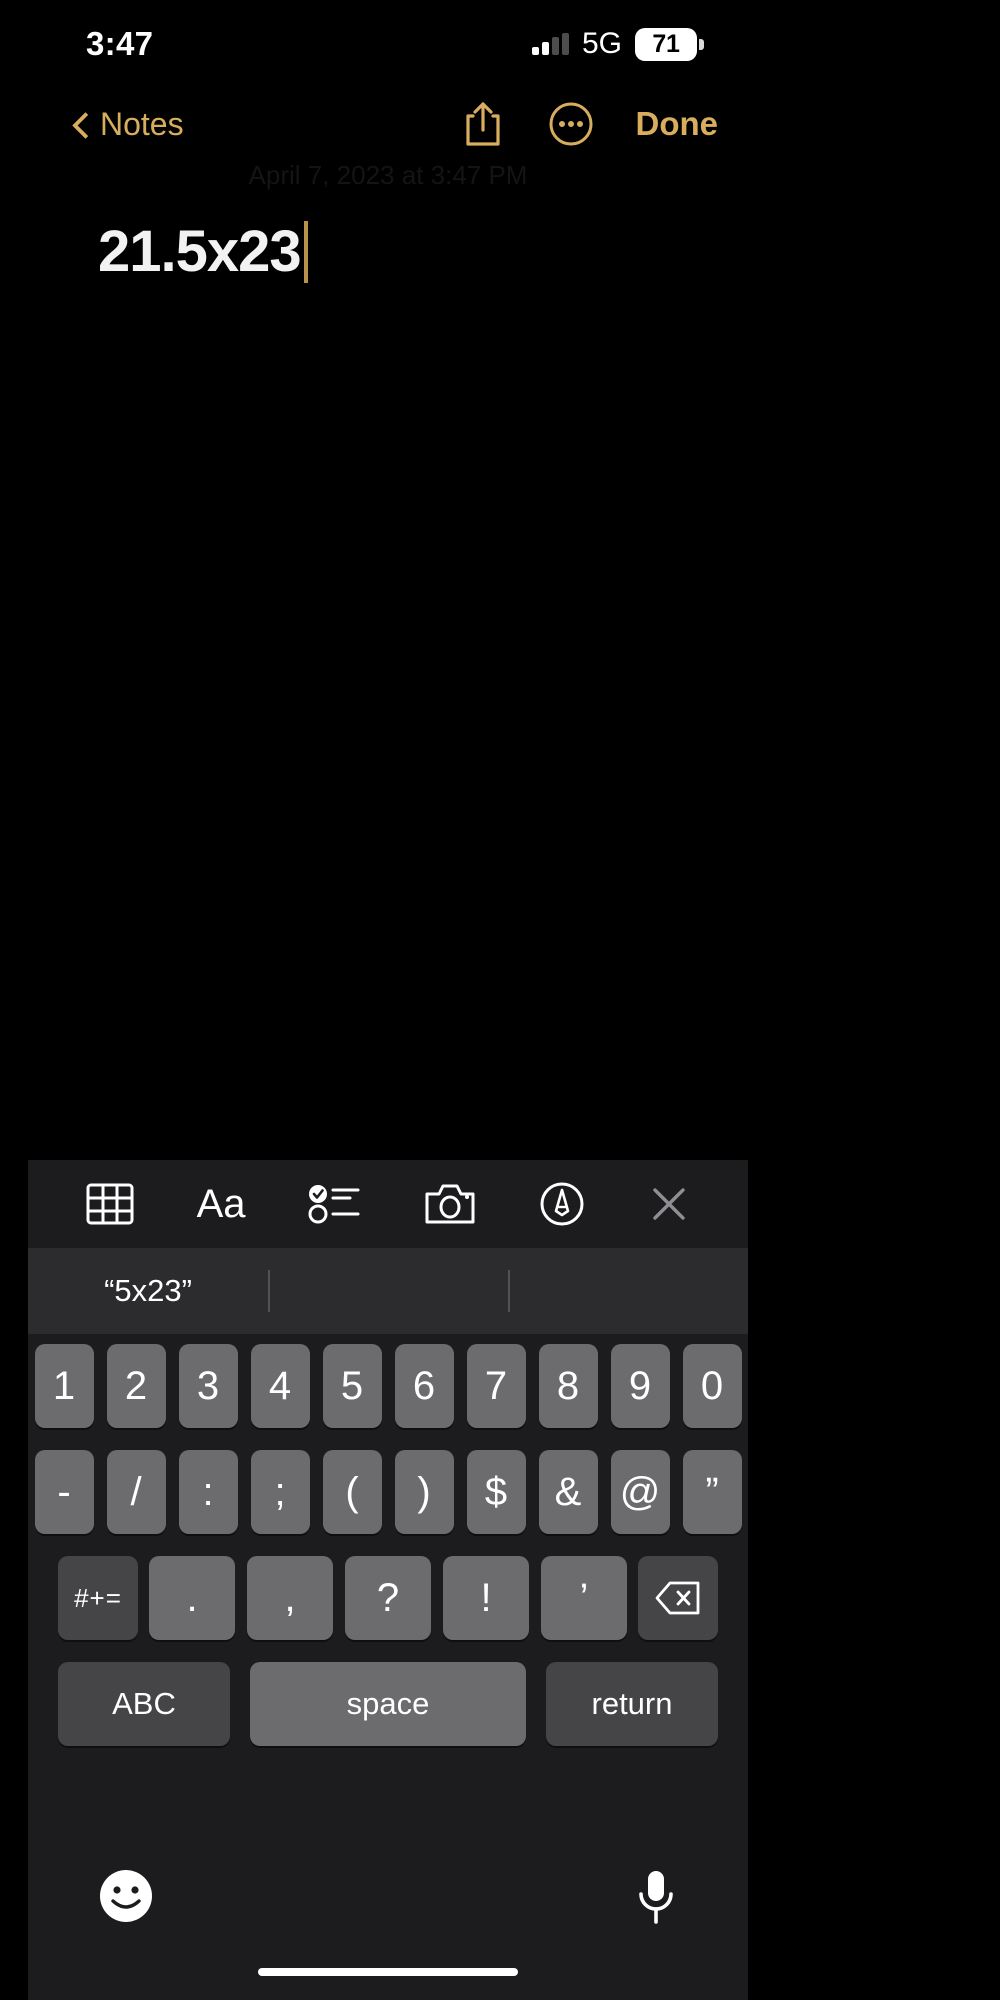 The height and width of the screenshot is (2000, 1000). I want to click on keyboard-symbol-row: - / : ; ( ) $ & @ ”, so click(388, 1492).